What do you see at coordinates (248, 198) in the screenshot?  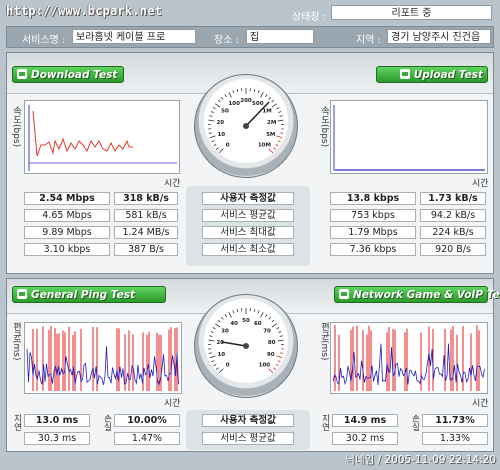 I see `label-user: 사용자 측정값` at bounding box center [248, 198].